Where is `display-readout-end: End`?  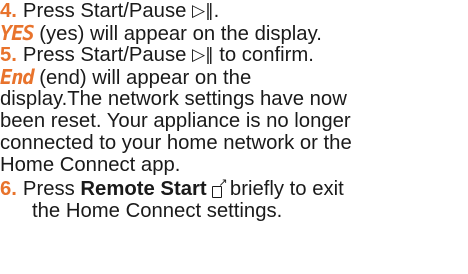 display-readout-end: End is located at coordinates (17, 77).